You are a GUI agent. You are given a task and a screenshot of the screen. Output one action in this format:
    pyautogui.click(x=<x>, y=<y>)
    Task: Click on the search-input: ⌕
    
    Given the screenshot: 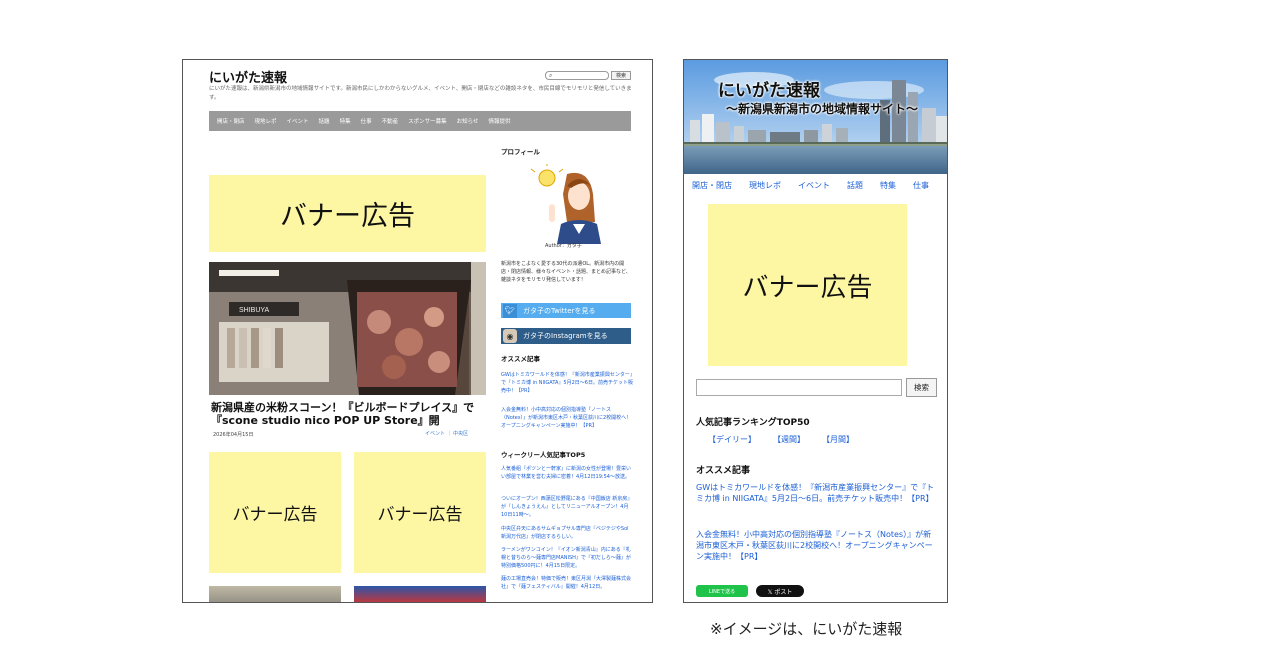 What is the action you would take?
    pyautogui.click(x=577, y=75)
    